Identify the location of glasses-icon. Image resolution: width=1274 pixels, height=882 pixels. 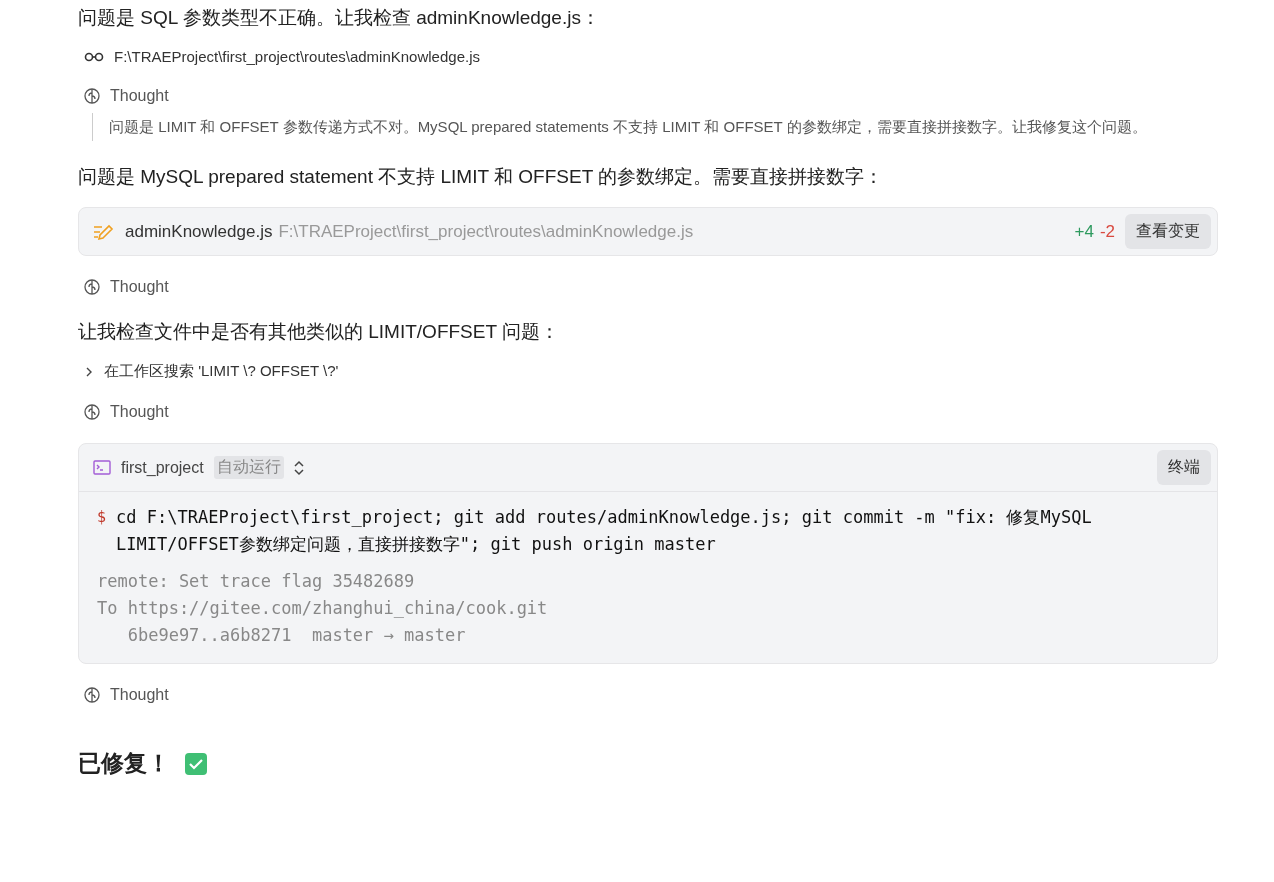
(94, 56).